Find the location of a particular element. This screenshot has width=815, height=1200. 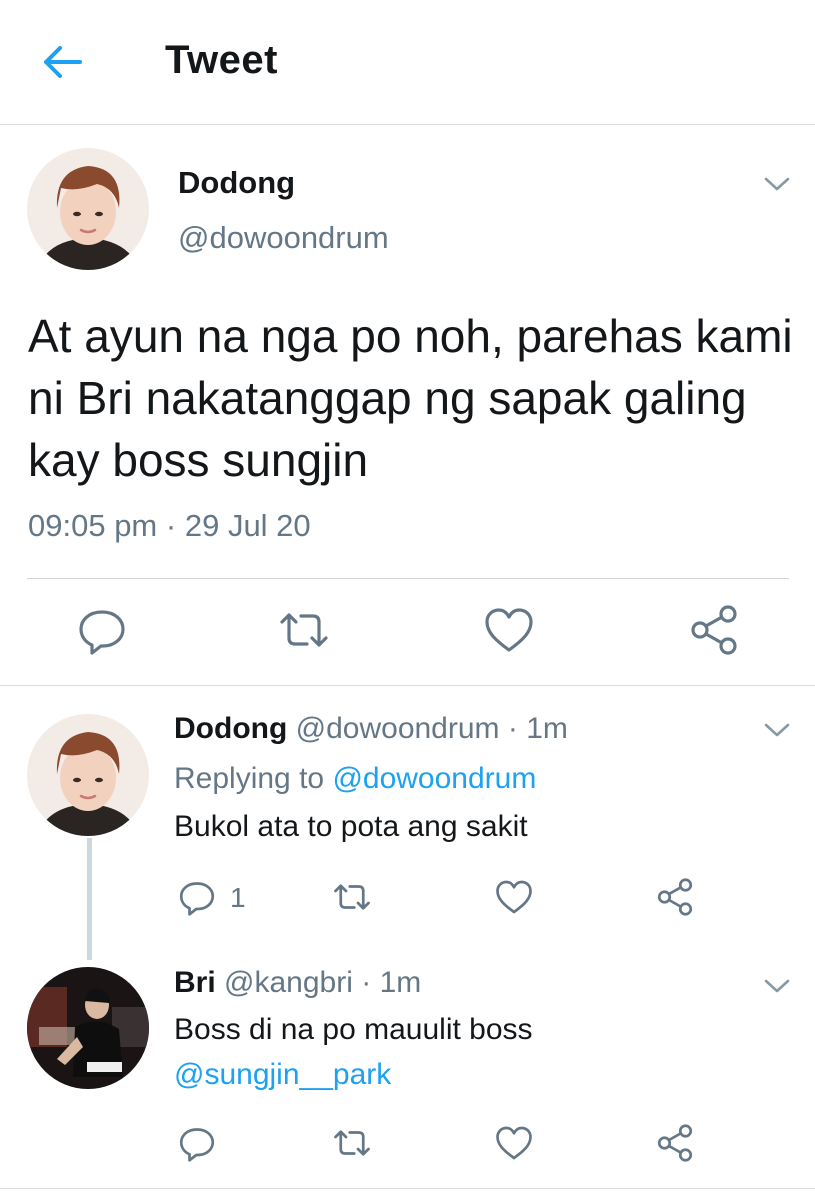

tweet-time: 09:05 pm is located at coordinates (93, 525).